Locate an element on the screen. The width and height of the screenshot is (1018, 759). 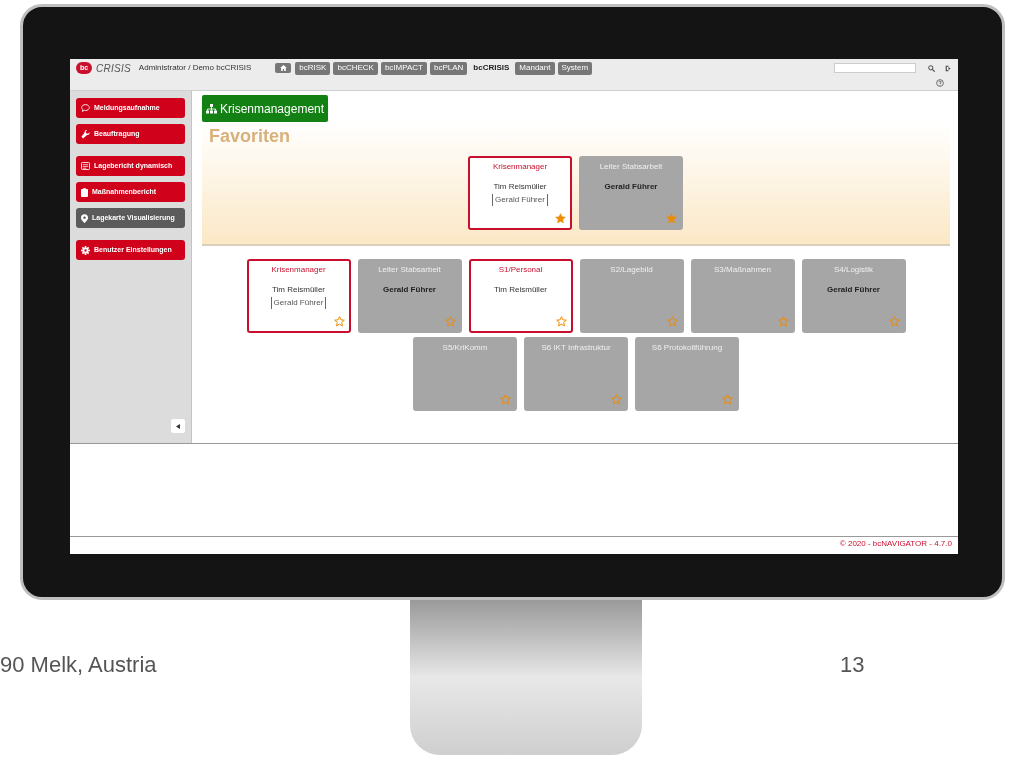
role-title: S1/Personal is located at coordinates (520, 270).